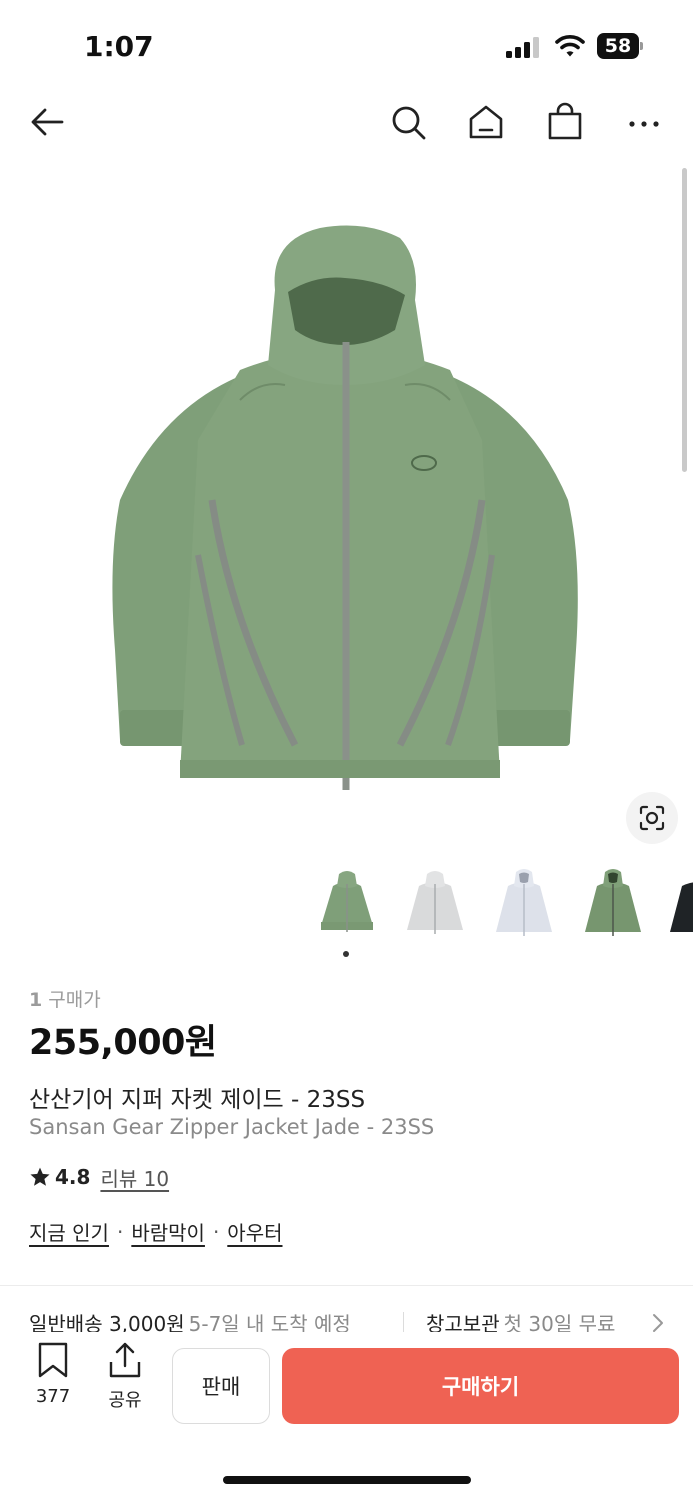  Describe the element at coordinates (119, 46) in the screenshot. I see `status-time: 1:07` at that location.